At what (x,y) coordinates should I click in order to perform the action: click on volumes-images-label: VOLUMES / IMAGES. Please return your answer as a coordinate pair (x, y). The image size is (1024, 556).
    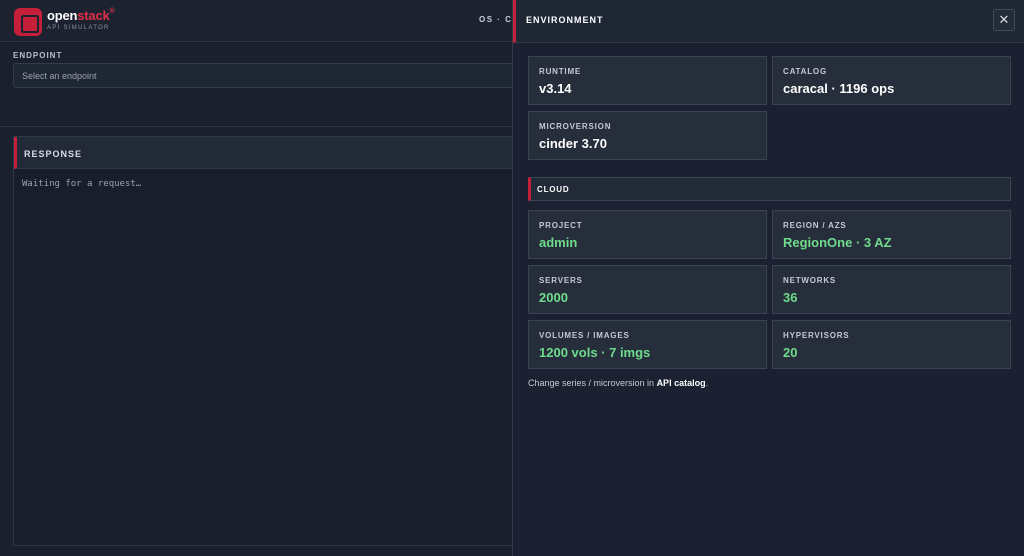
    Looking at the image, I should click on (584, 335).